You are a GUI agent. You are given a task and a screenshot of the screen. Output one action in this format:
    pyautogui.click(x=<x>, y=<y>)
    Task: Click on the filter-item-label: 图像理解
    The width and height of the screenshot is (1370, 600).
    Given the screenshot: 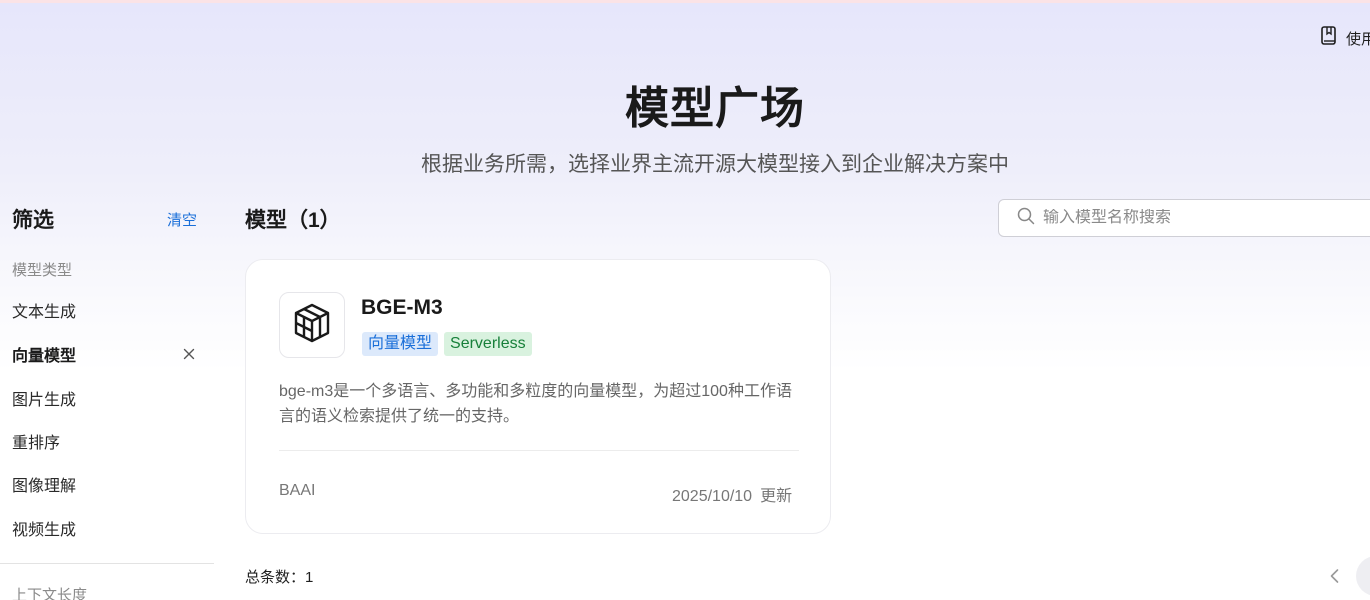 What is the action you would take?
    pyautogui.click(x=44, y=486)
    